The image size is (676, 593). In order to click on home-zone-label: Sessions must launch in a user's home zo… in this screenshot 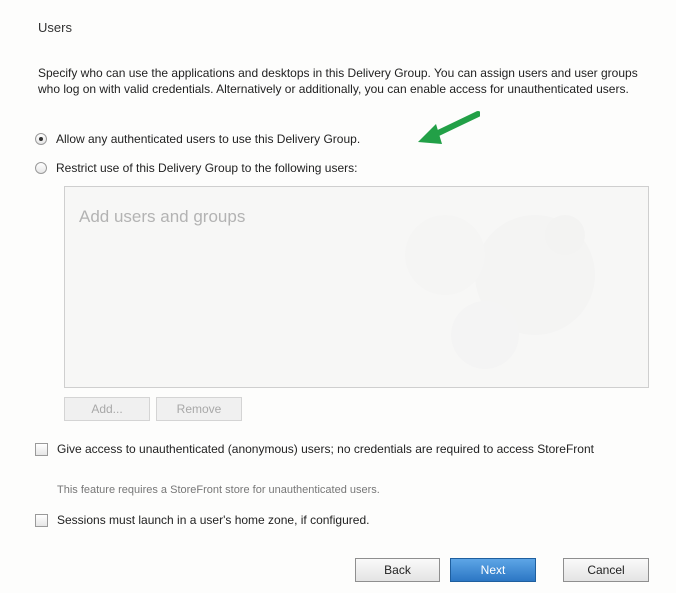, I will do `click(213, 520)`.